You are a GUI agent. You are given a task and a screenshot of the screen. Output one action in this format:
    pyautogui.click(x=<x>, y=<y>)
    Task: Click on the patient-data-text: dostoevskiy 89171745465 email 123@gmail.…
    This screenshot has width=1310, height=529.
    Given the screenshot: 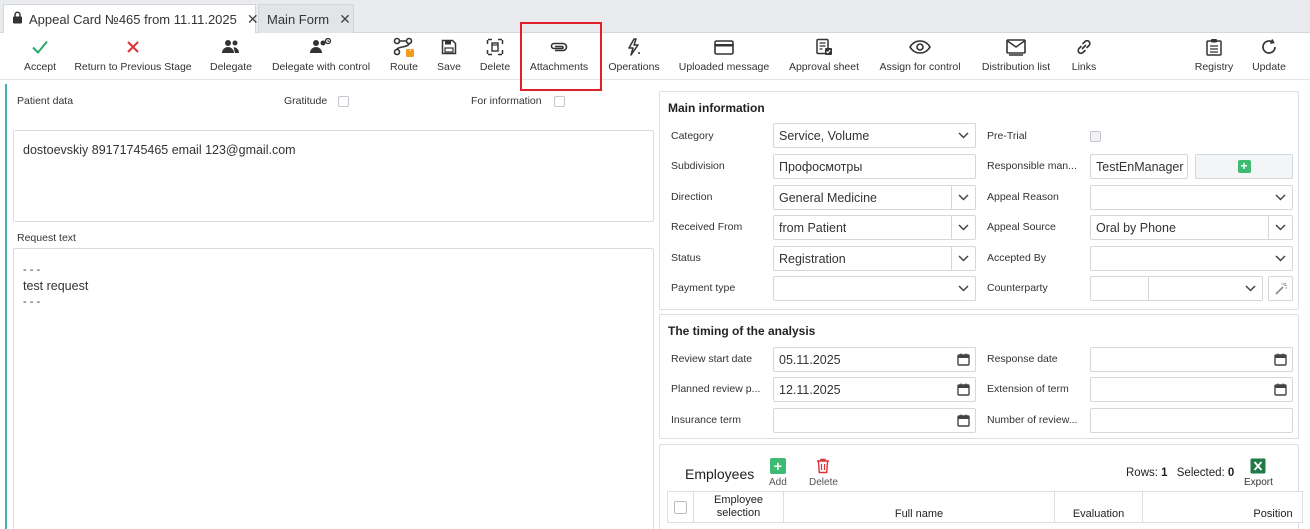 What is the action you would take?
    pyautogui.click(x=159, y=150)
    